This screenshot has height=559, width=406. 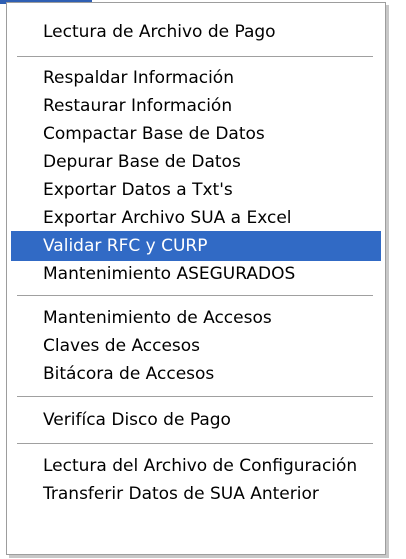 I want to click on menu-item-lectura-archivo-configuracion: Lectura del Archivo de Configuración, so click(x=196, y=466).